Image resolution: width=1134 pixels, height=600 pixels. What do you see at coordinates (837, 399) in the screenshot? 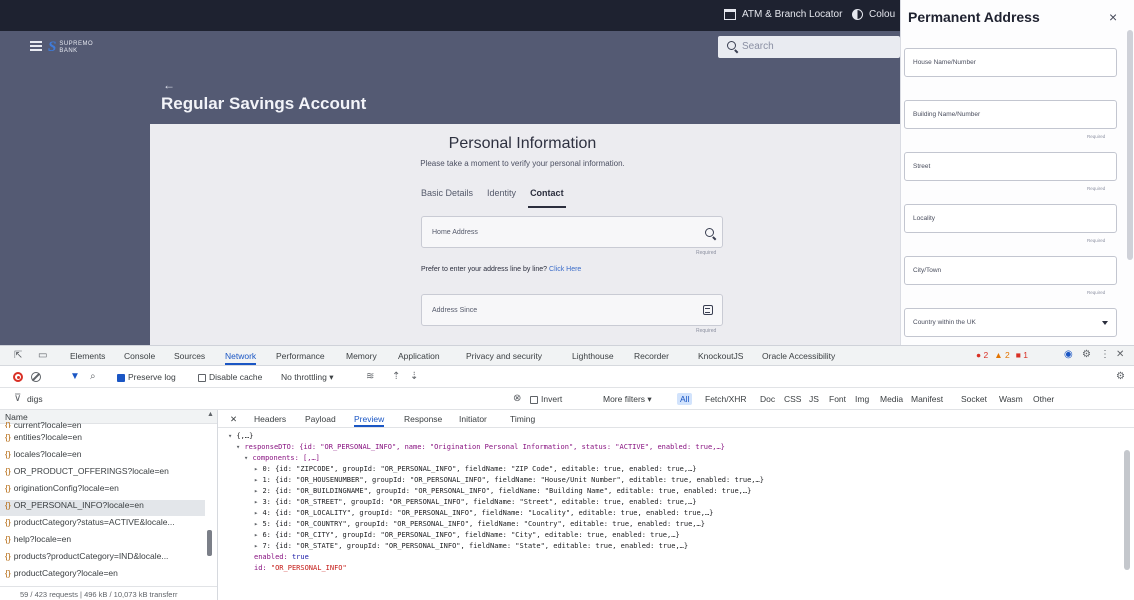
I see `filter-font: Font` at bounding box center [837, 399].